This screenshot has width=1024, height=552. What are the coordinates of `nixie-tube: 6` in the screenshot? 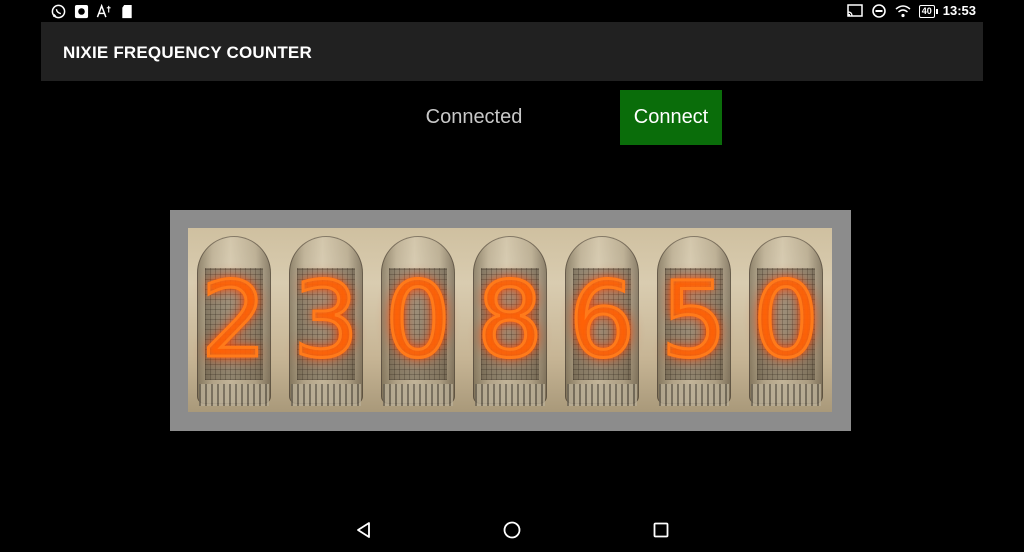 It's located at (602, 320).